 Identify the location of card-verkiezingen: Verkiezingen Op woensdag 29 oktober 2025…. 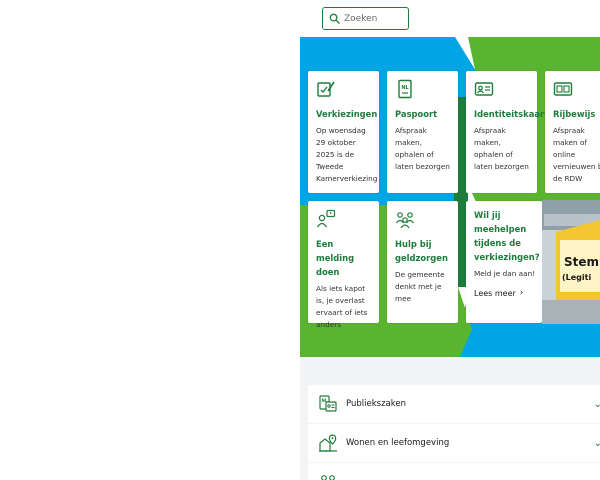
(343, 132).